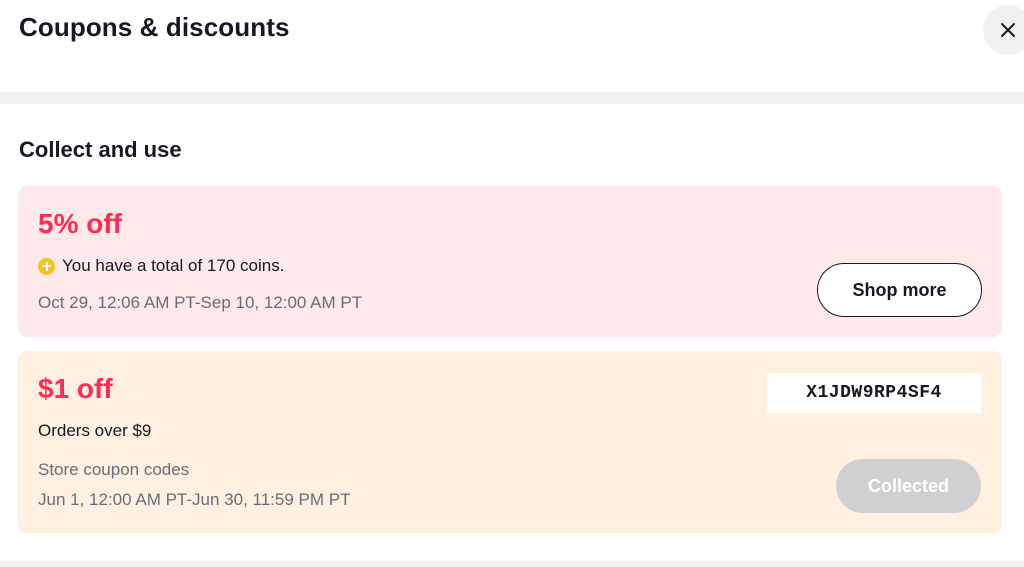 This screenshot has height=567, width=1024. I want to click on coupon-validity: Jun 1, 12:00 AM PT-Jun 30, 11:59 PM PT, so click(194, 499).